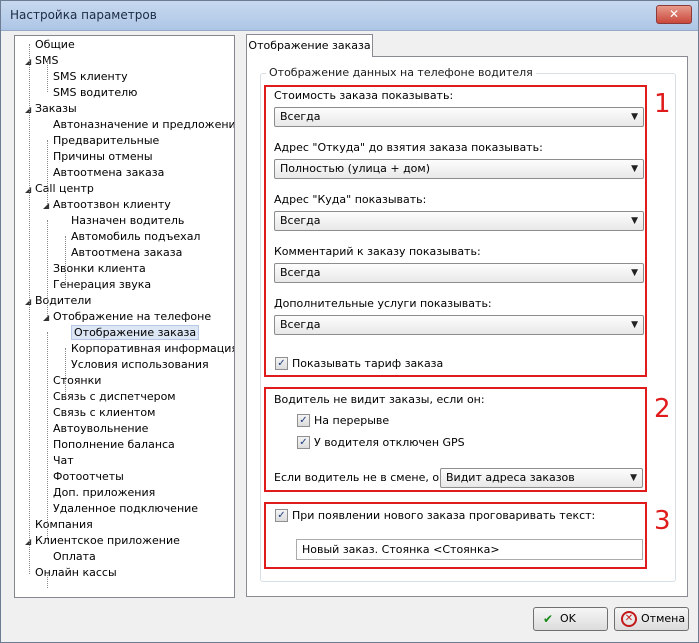  What do you see at coordinates (102, 284) in the screenshot?
I see `tree-item-label: Генерация звука` at bounding box center [102, 284].